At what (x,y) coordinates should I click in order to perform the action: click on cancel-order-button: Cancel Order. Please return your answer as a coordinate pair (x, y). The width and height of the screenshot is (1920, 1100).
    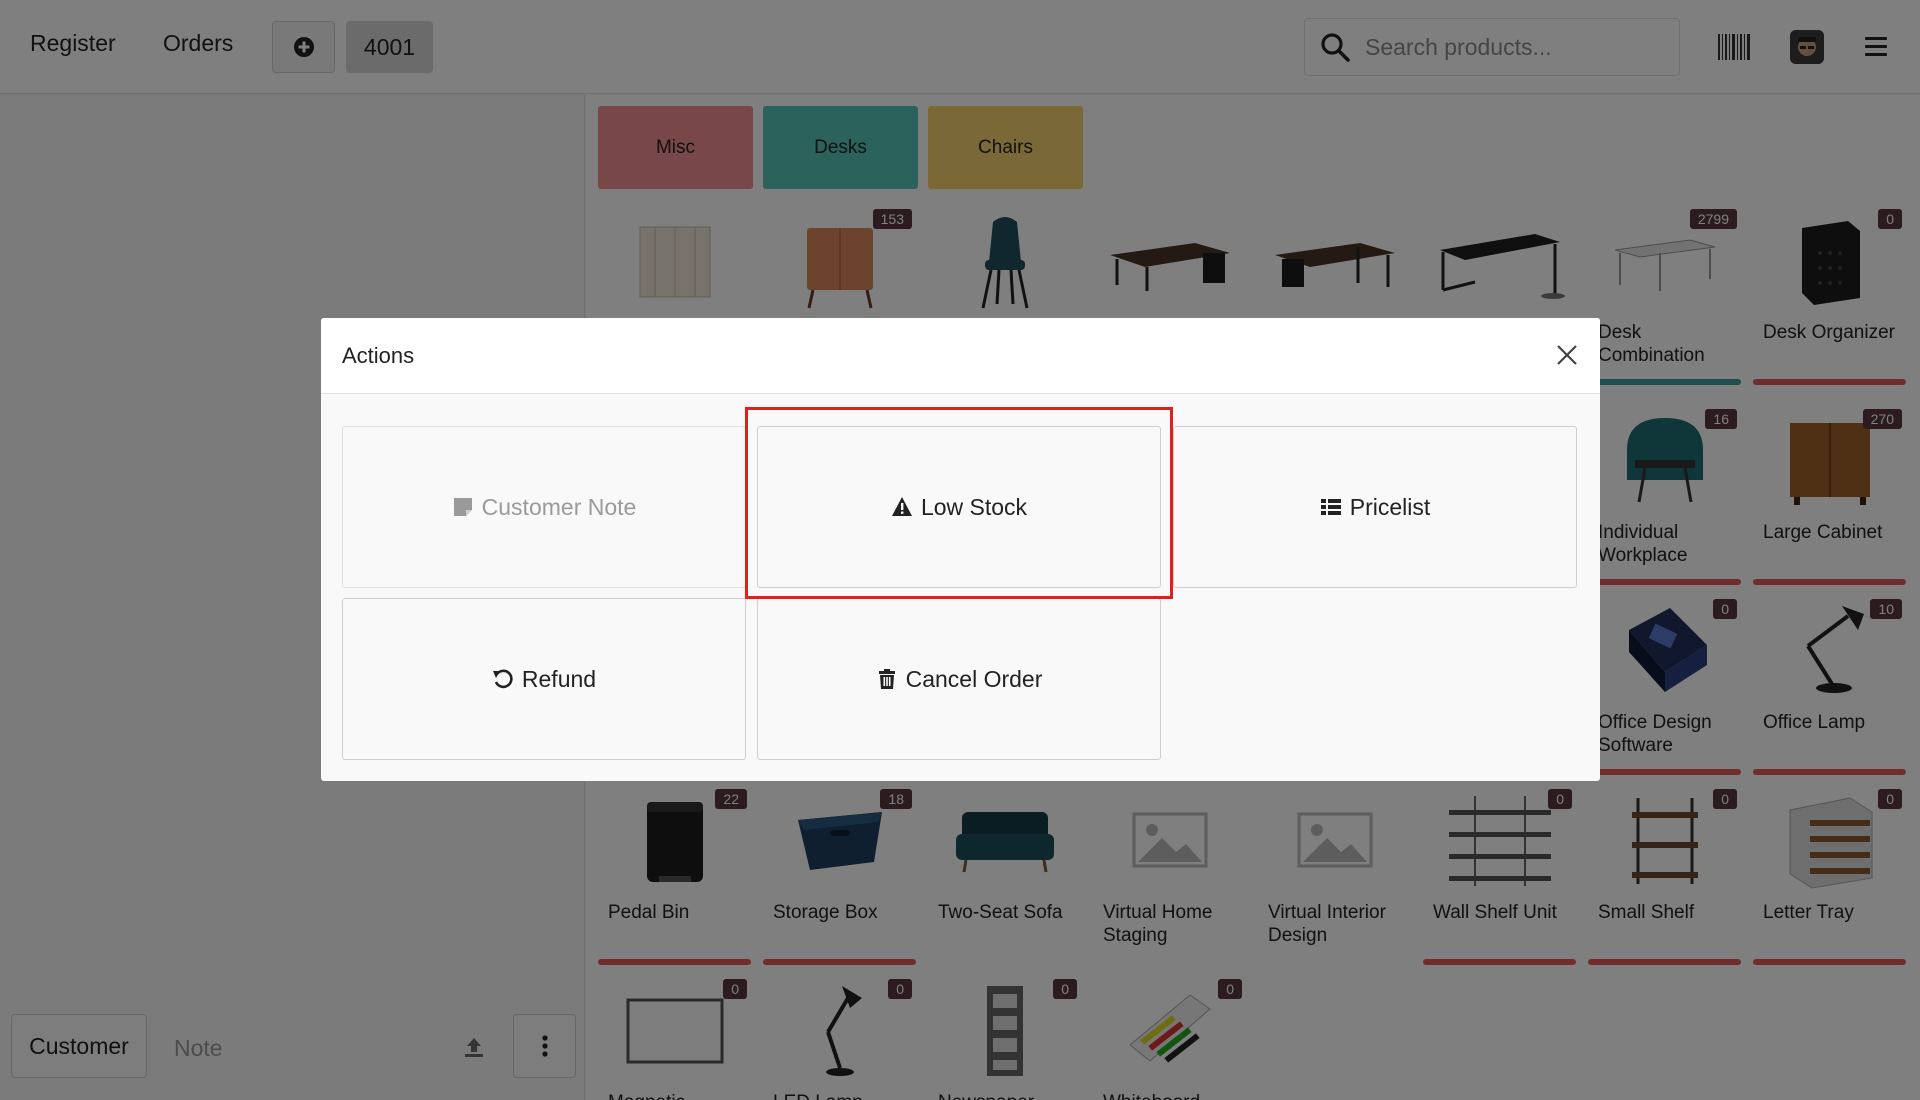
    Looking at the image, I should click on (959, 679).